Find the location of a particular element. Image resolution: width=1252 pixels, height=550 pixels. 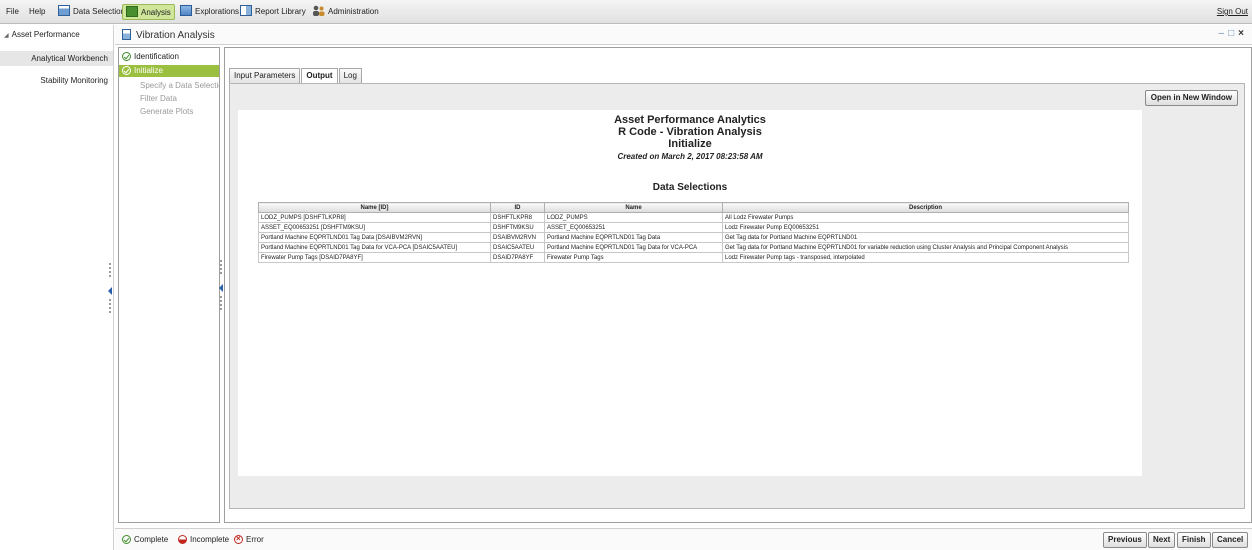

menu-administration: Administration is located at coordinates (345, 12).